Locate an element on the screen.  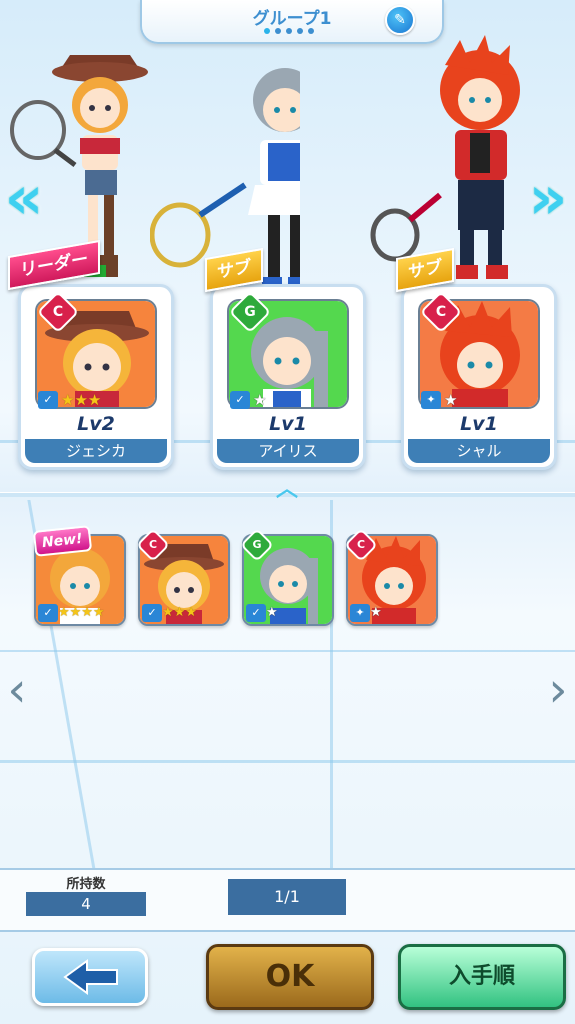
arrow-left-icon is located at coordinates (90, 977).